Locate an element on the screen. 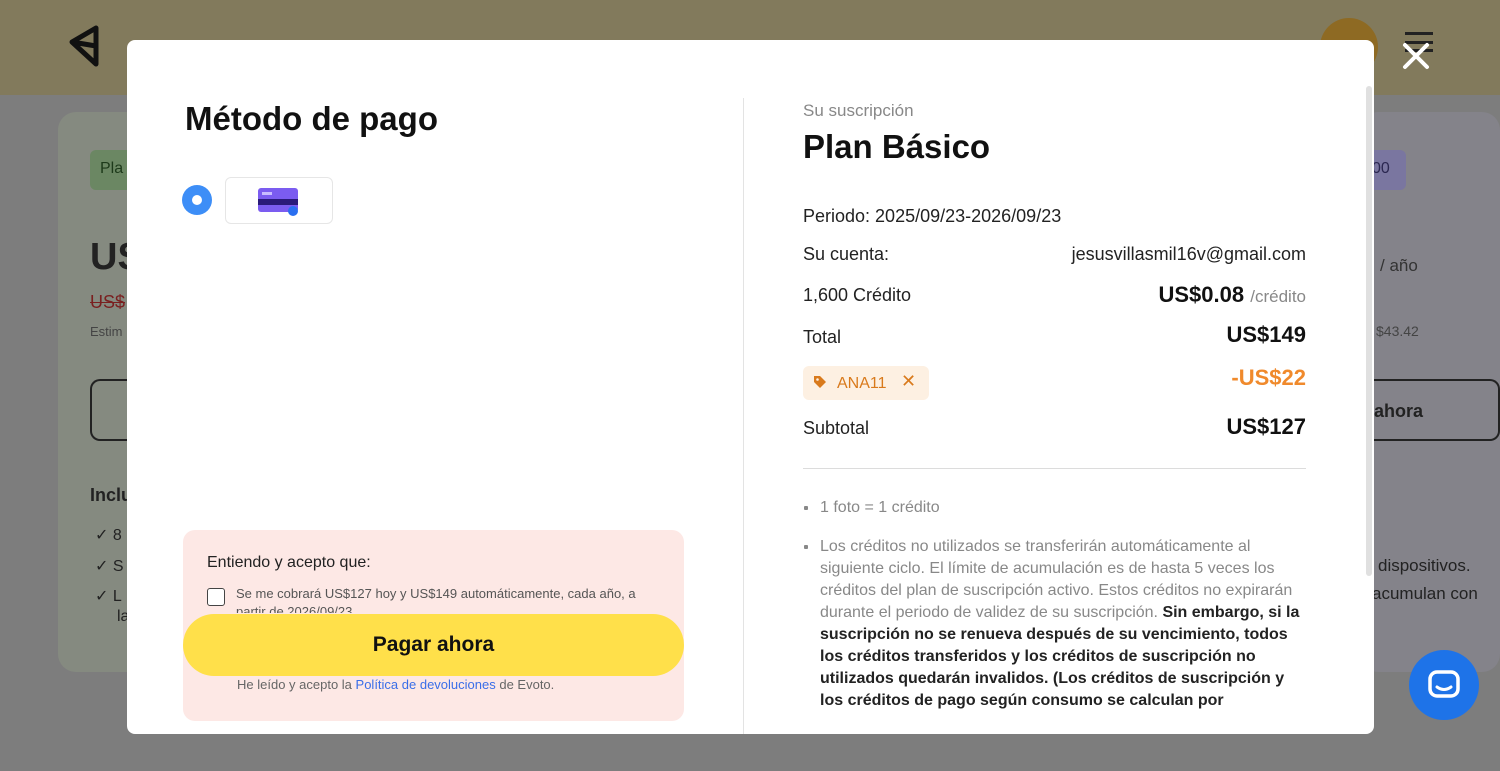  background-button-right: ahora is located at coordinates (1435, 410).